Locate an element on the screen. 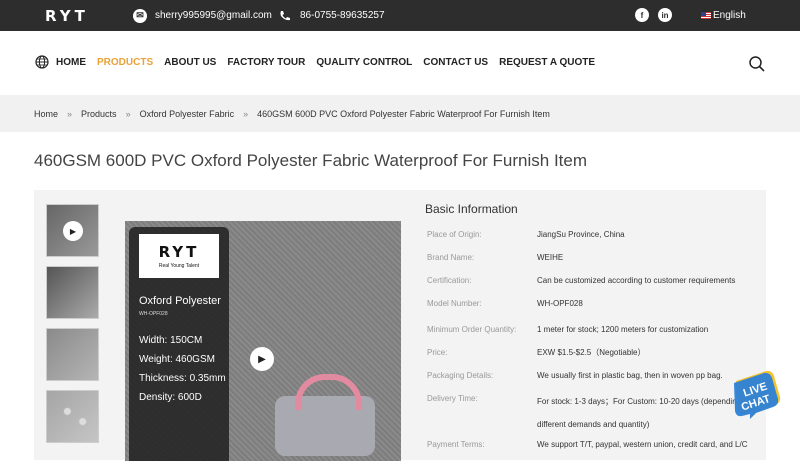 This screenshot has height=461, width=800. nav-products: PRODUCTS is located at coordinates (125, 62).